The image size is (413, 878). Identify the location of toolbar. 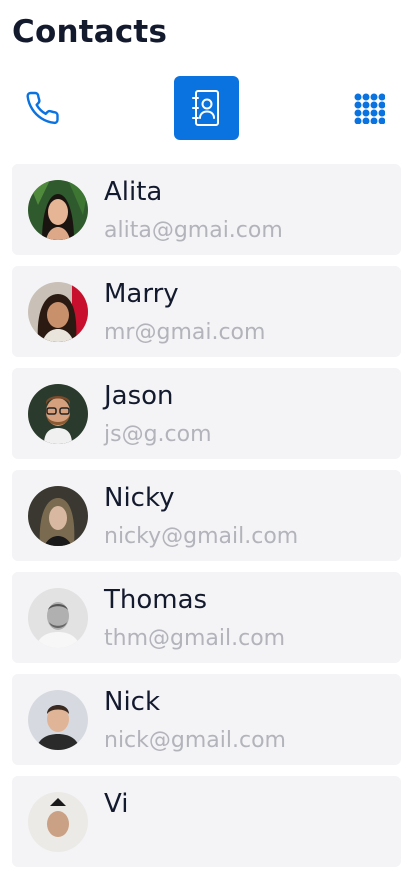
(206, 108).